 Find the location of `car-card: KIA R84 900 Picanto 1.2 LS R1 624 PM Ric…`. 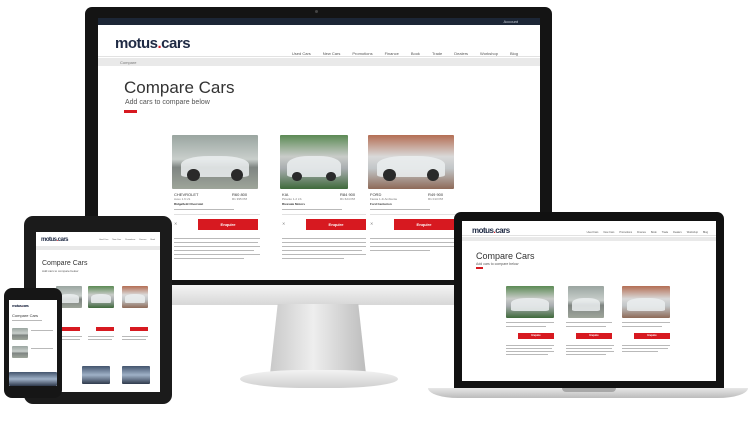

car-card: KIA R84 900 Picanto 1.2 LS R1 624 PM Ric… is located at coordinates (326, 206).